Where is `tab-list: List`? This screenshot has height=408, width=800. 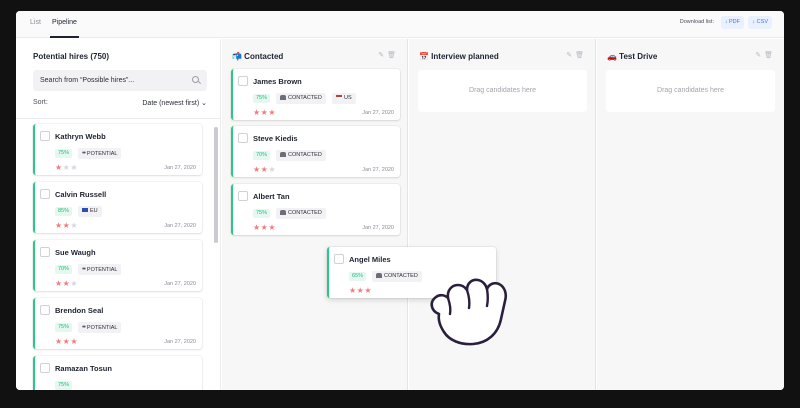
tab-list: List is located at coordinates (35, 22).